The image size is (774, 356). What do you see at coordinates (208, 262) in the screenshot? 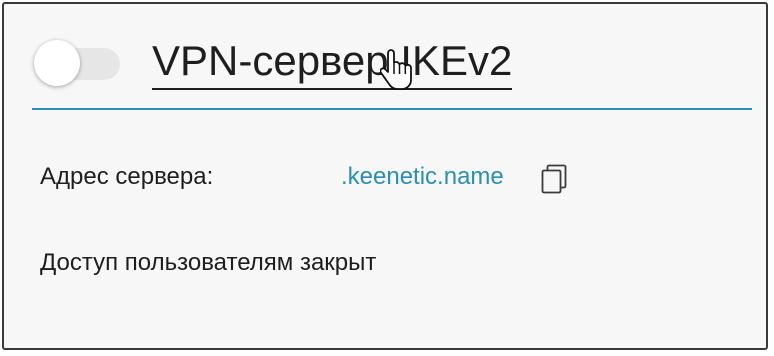
I see `access-status-text: Доступ пользователям закрыт` at bounding box center [208, 262].